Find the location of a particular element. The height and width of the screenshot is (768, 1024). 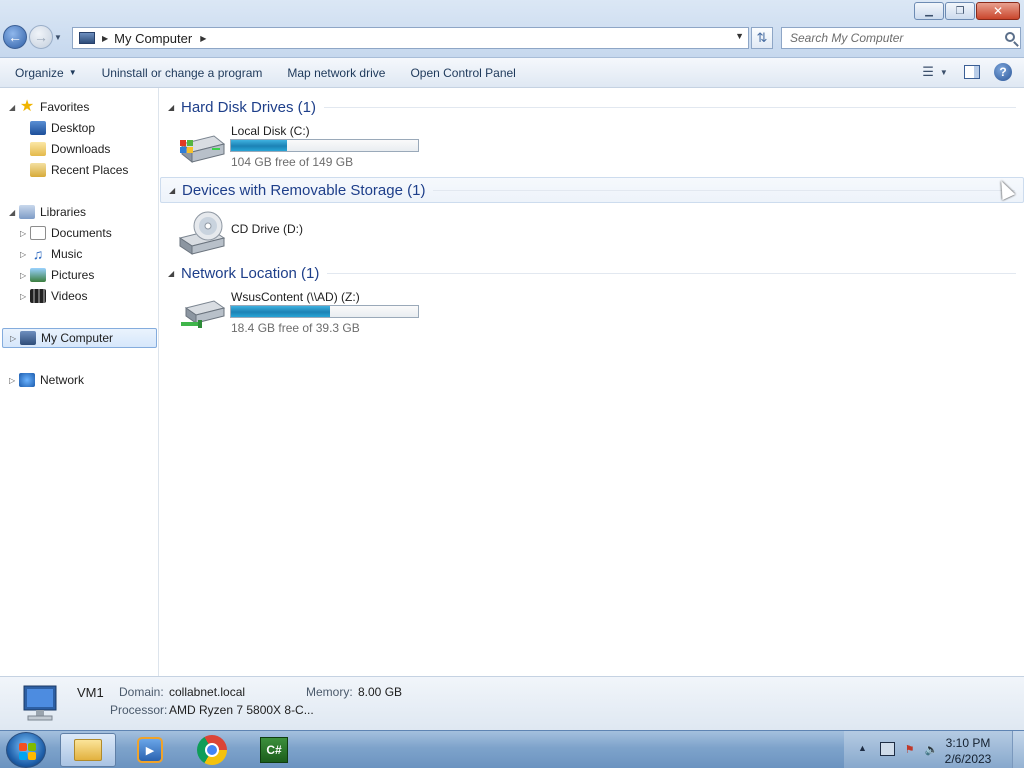

libraries-icon is located at coordinates (27, 212).